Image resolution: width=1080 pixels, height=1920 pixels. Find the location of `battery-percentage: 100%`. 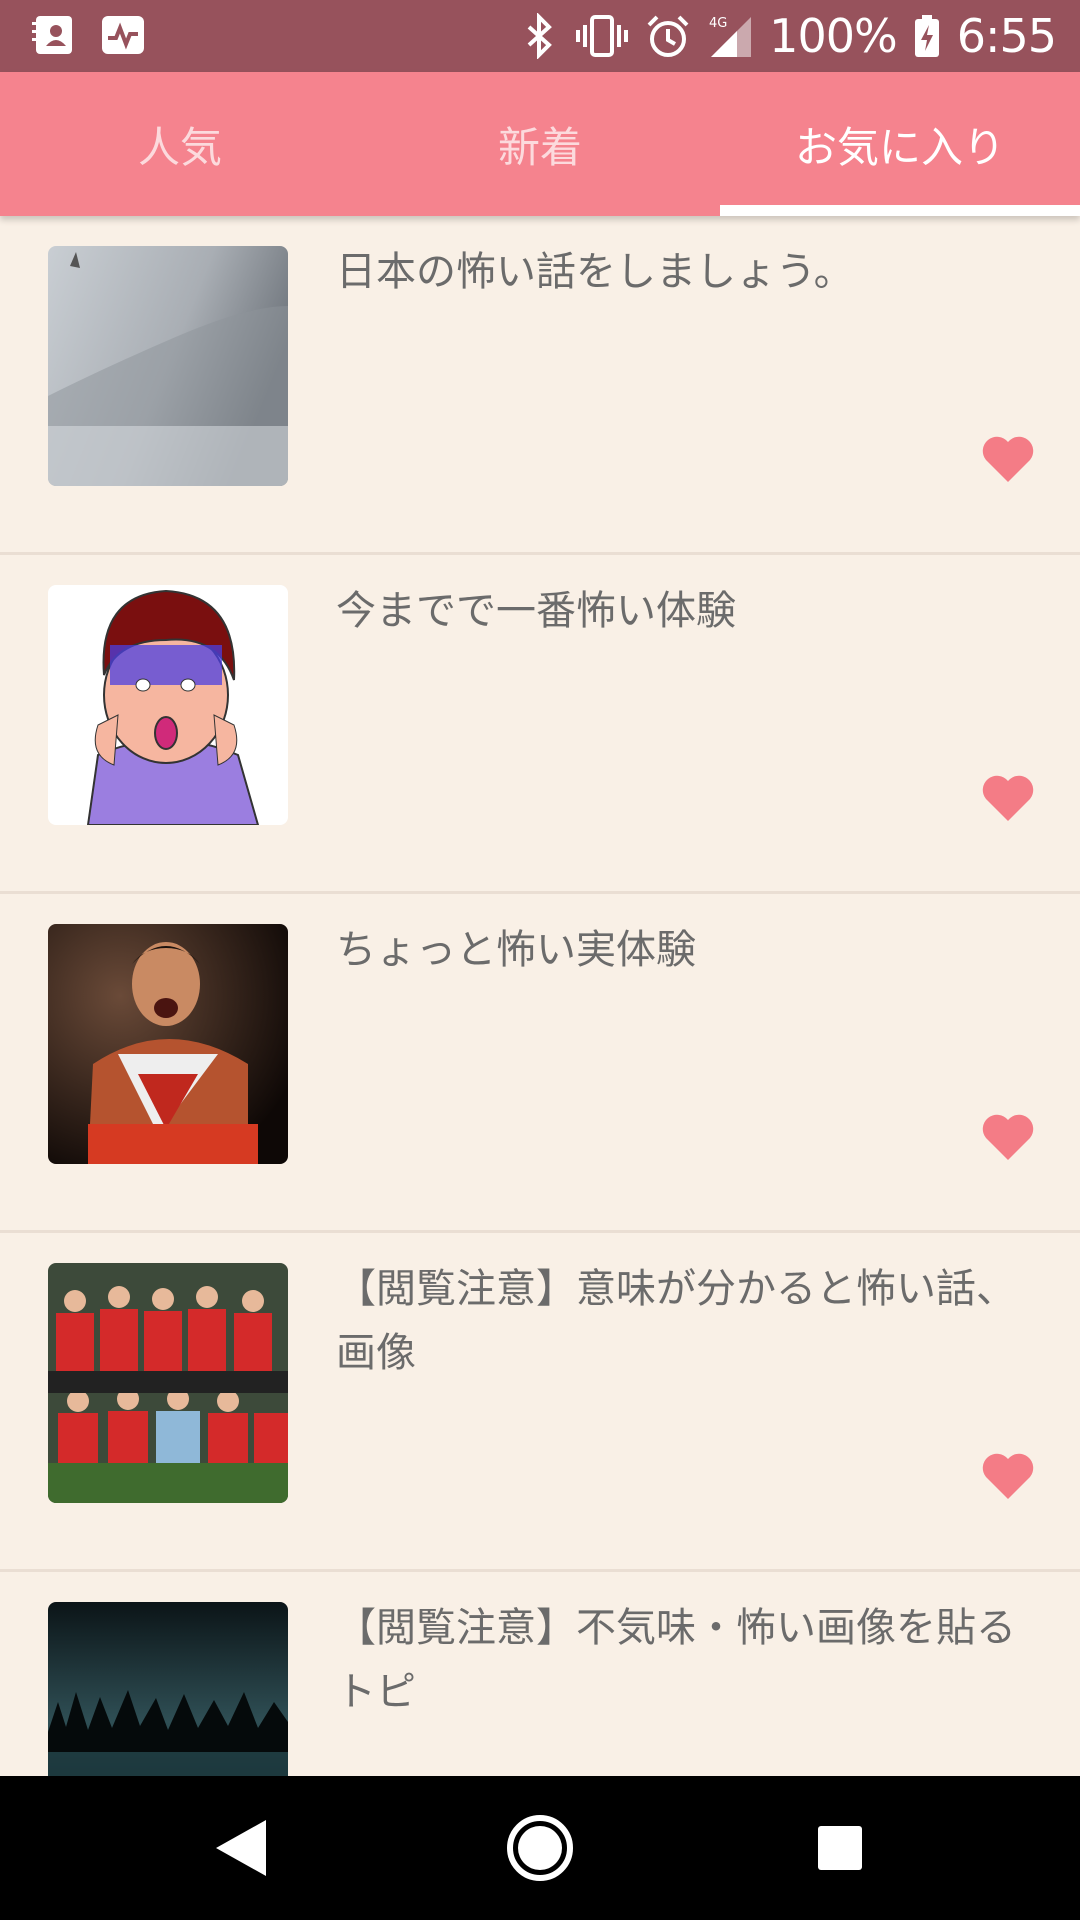

battery-percentage: 100% is located at coordinates (833, 36).